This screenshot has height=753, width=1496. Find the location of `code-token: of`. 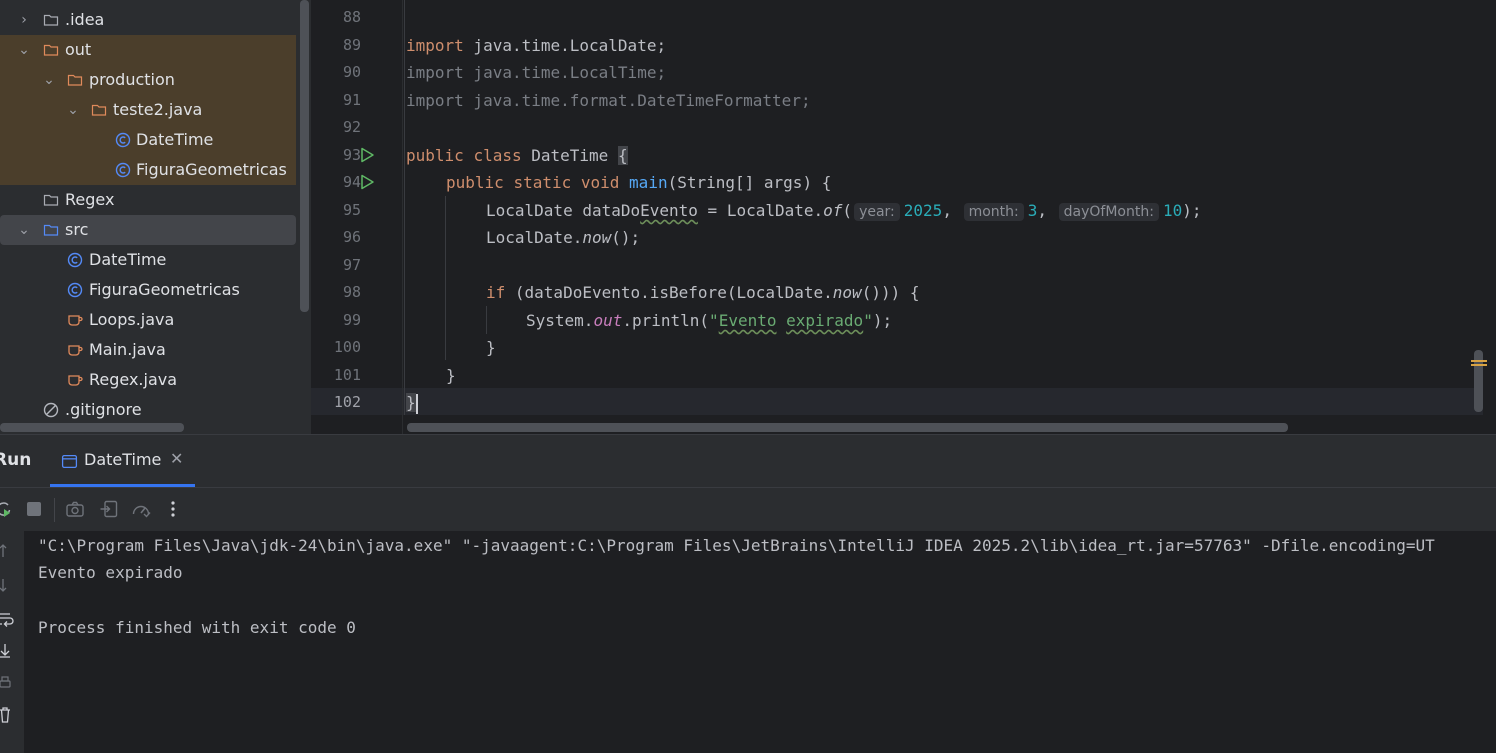

code-token: of is located at coordinates (833, 210).